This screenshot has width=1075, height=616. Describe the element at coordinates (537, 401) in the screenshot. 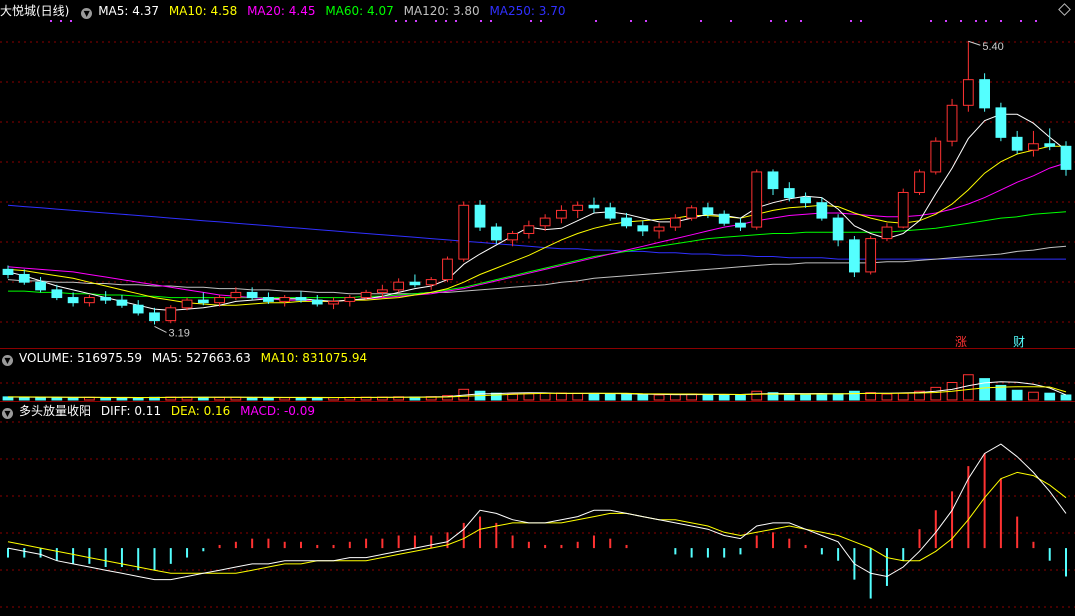

I see `panel-separator` at that location.